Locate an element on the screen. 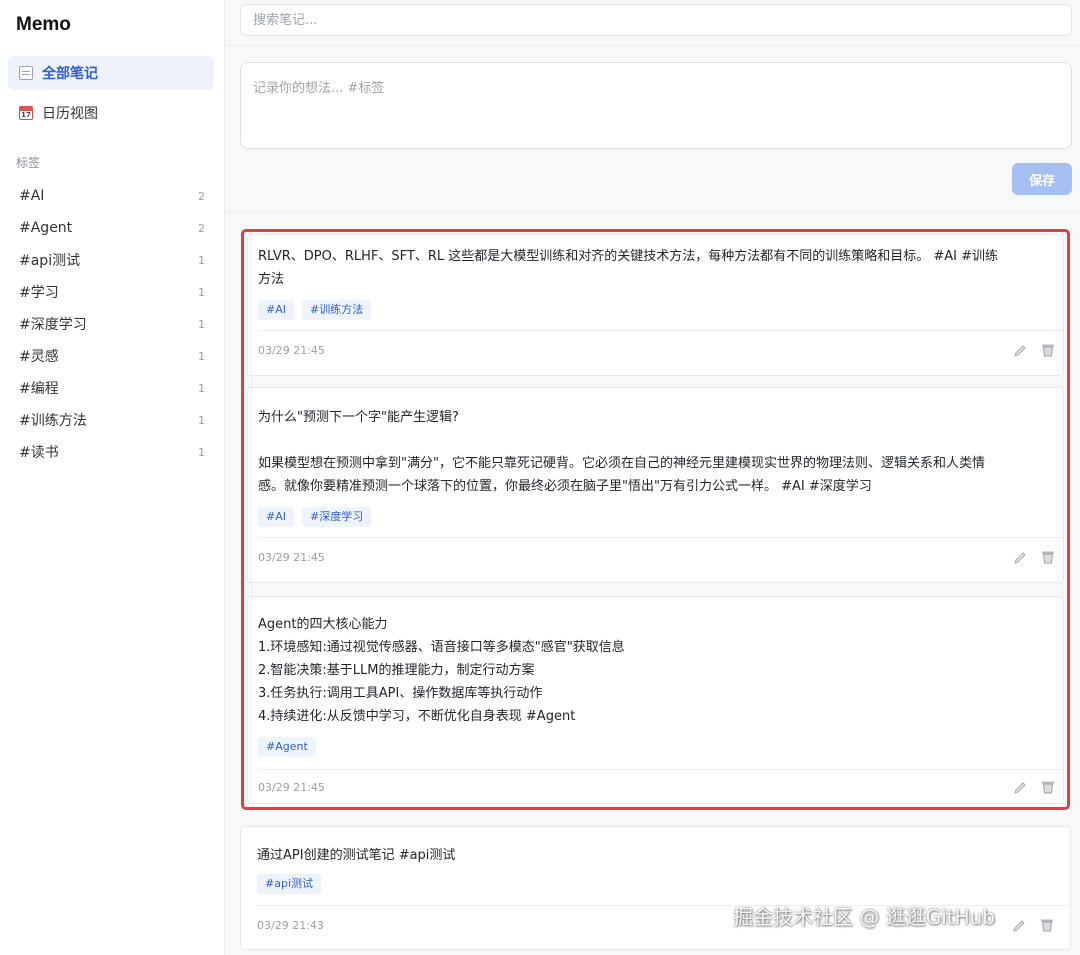 Image resolution: width=1080 pixels, height=955 pixels. tag-item-inspiration: #灵感 1 is located at coordinates (112, 356).